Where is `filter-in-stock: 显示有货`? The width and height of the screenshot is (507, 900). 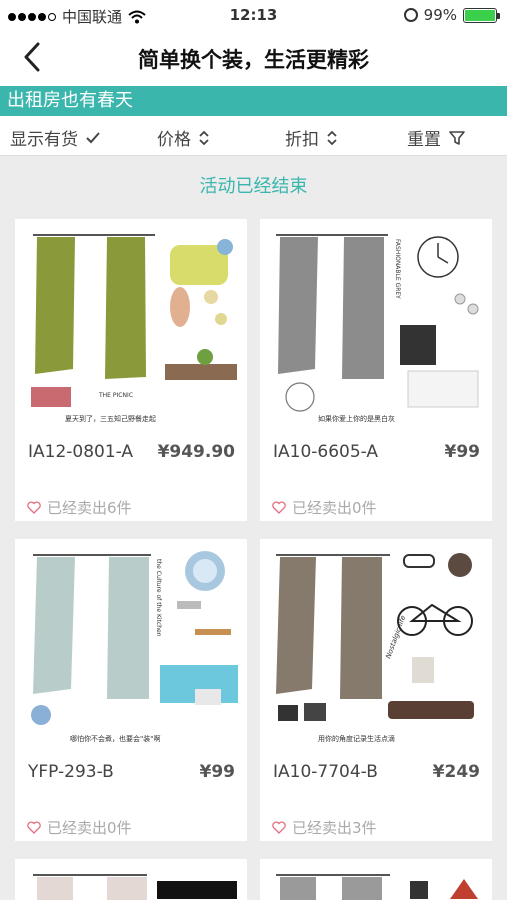
filter-in-stock: 显示有货 is located at coordinates (55, 137).